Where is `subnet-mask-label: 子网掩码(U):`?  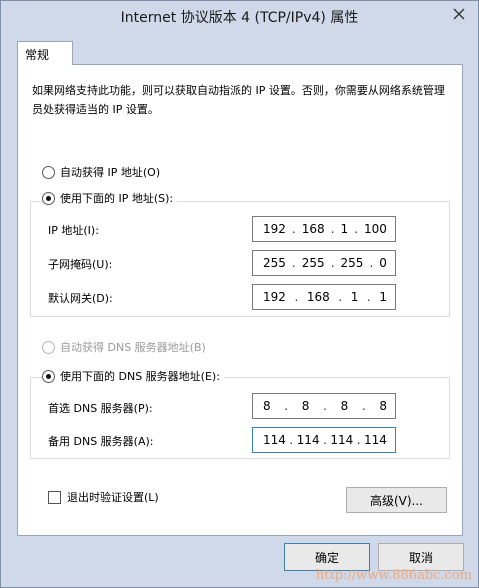 subnet-mask-label: 子网掩码(U): is located at coordinates (80, 264).